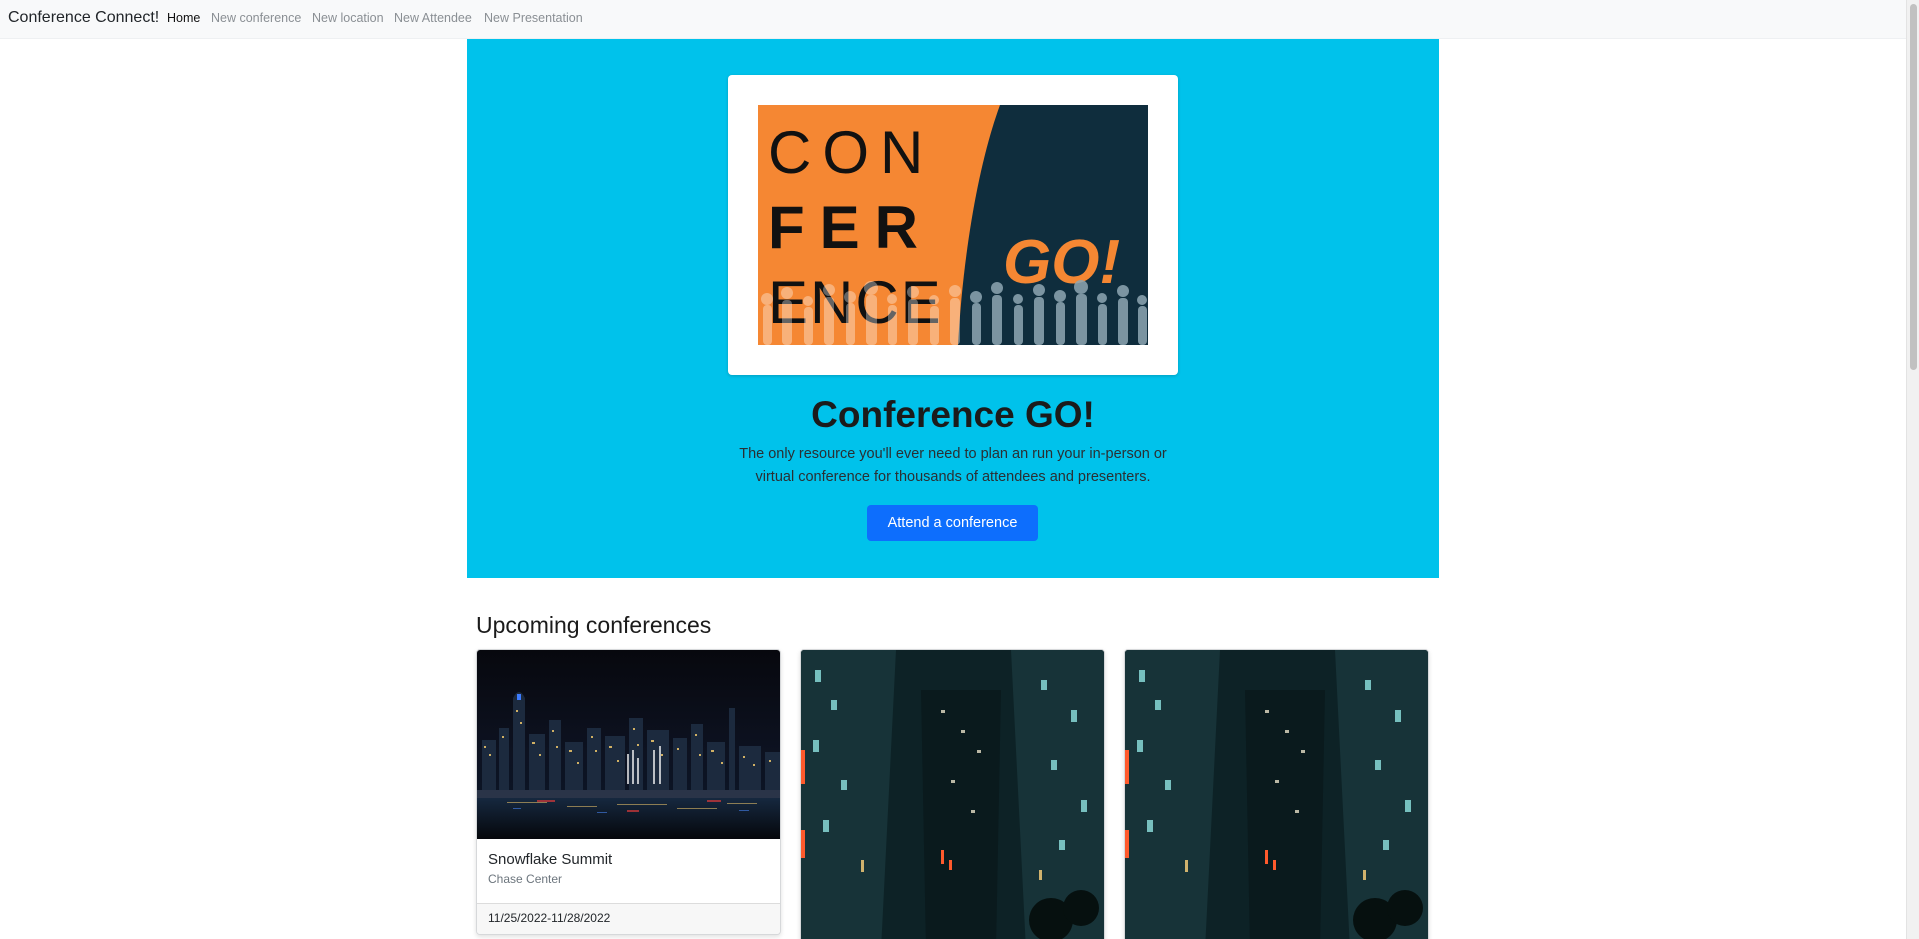 This screenshot has width=1919, height=939. Describe the element at coordinates (594, 625) in the screenshot. I see `upcoming-conferences-heading: Upcoming conferences` at that location.